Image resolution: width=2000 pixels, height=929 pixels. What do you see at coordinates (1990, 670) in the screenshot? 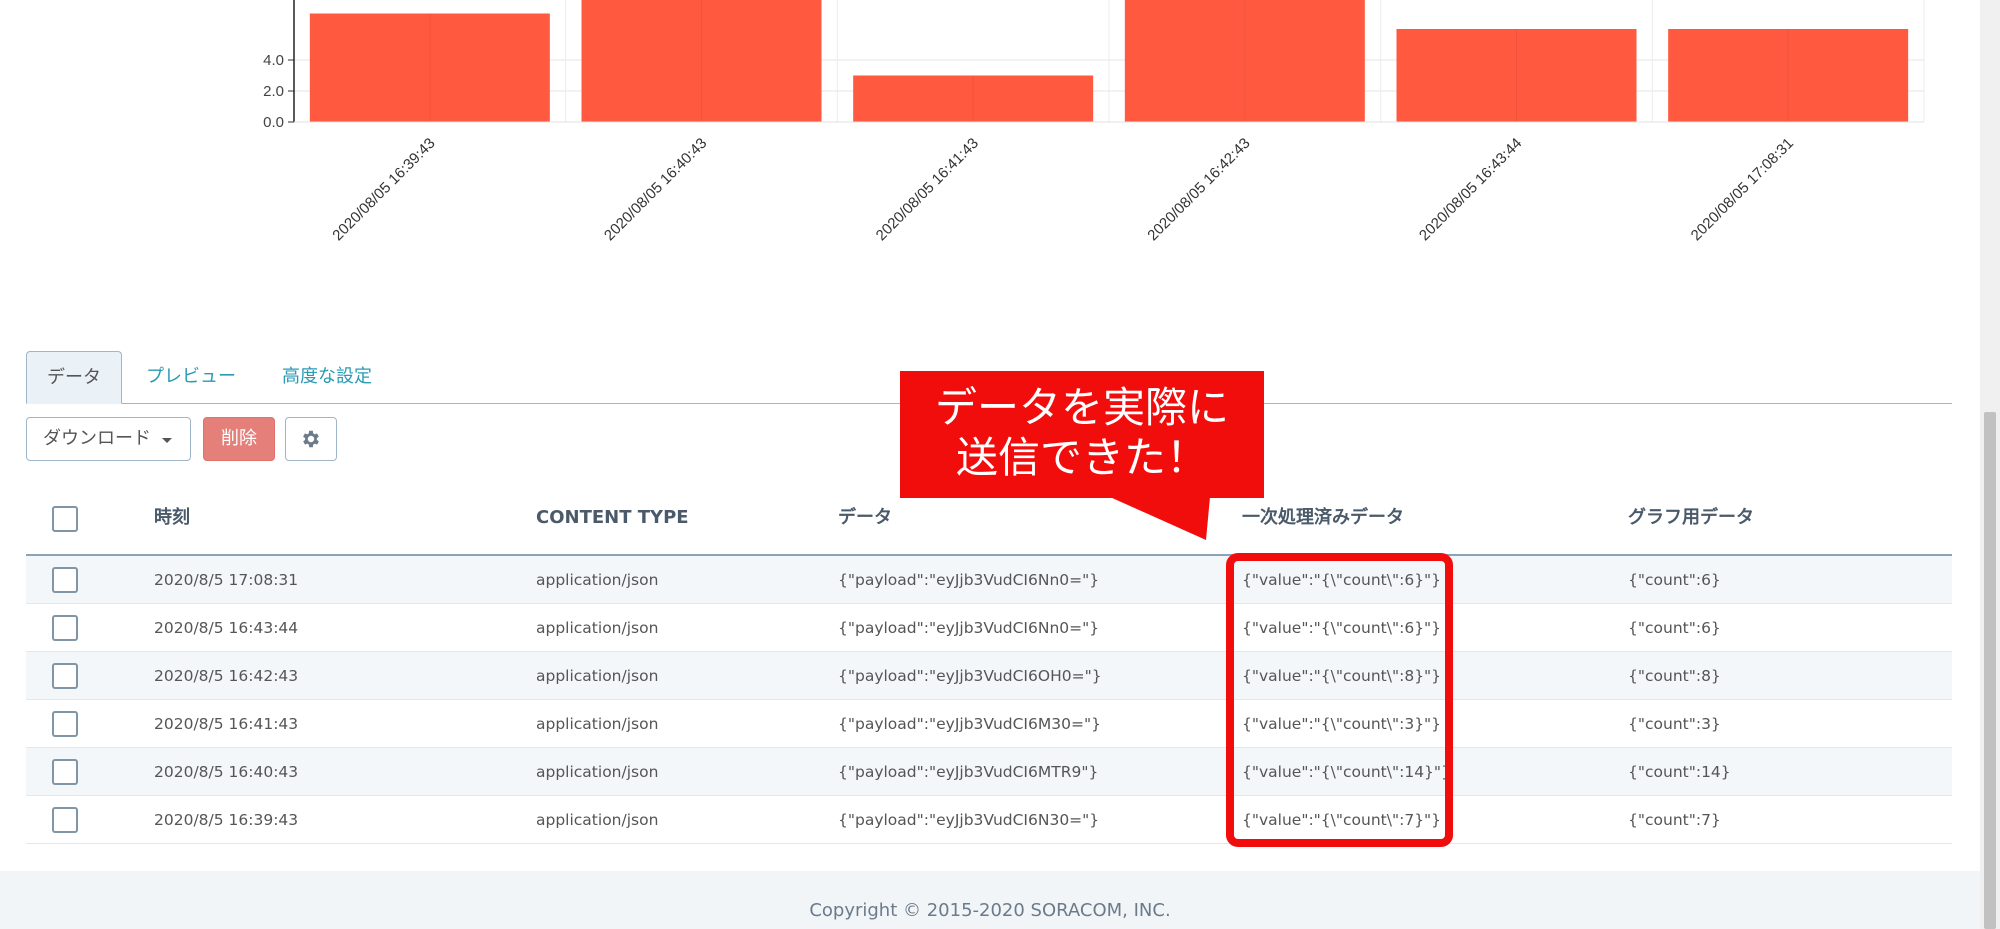
I see `scrollbar-thumb` at bounding box center [1990, 670].